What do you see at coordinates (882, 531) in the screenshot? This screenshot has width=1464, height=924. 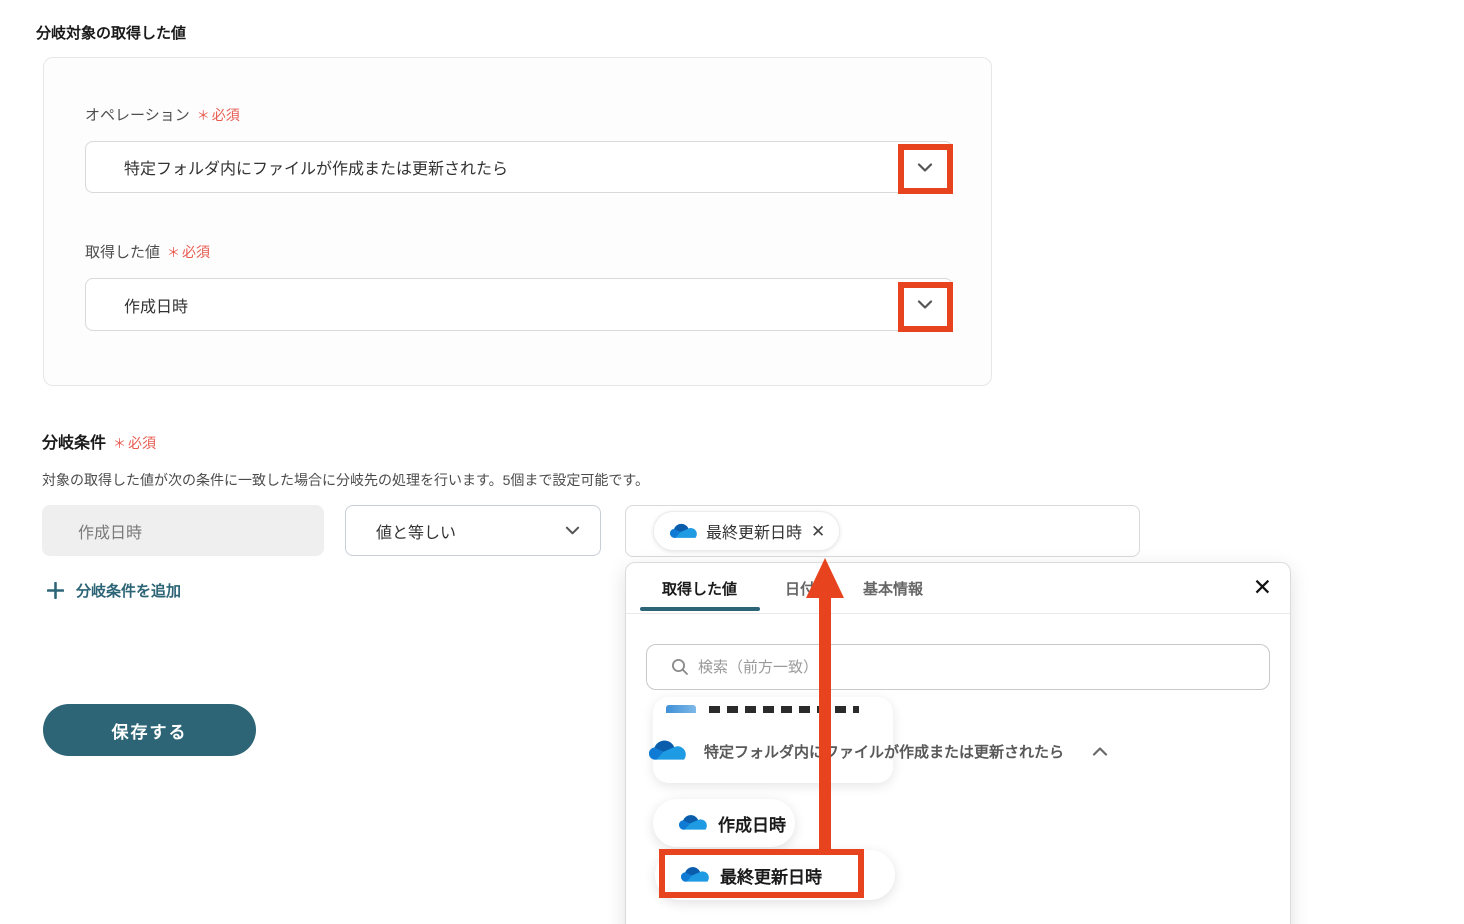 I see `condition-value-field: 最終更新日時 ✕` at bounding box center [882, 531].